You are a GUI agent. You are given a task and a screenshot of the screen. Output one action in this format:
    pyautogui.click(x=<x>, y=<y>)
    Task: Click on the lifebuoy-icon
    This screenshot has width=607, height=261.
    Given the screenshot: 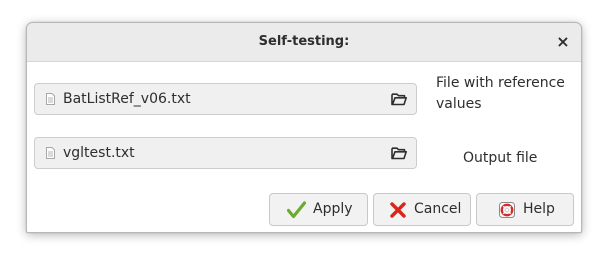 What is the action you would take?
    pyautogui.click(x=507, y=210)
    